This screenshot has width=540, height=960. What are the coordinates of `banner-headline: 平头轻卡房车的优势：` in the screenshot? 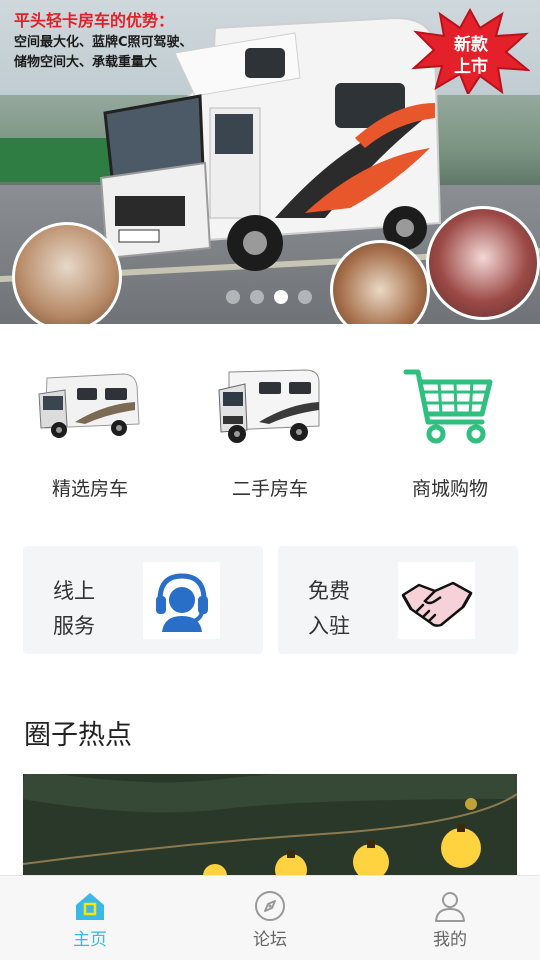 It's located at (94, 20).